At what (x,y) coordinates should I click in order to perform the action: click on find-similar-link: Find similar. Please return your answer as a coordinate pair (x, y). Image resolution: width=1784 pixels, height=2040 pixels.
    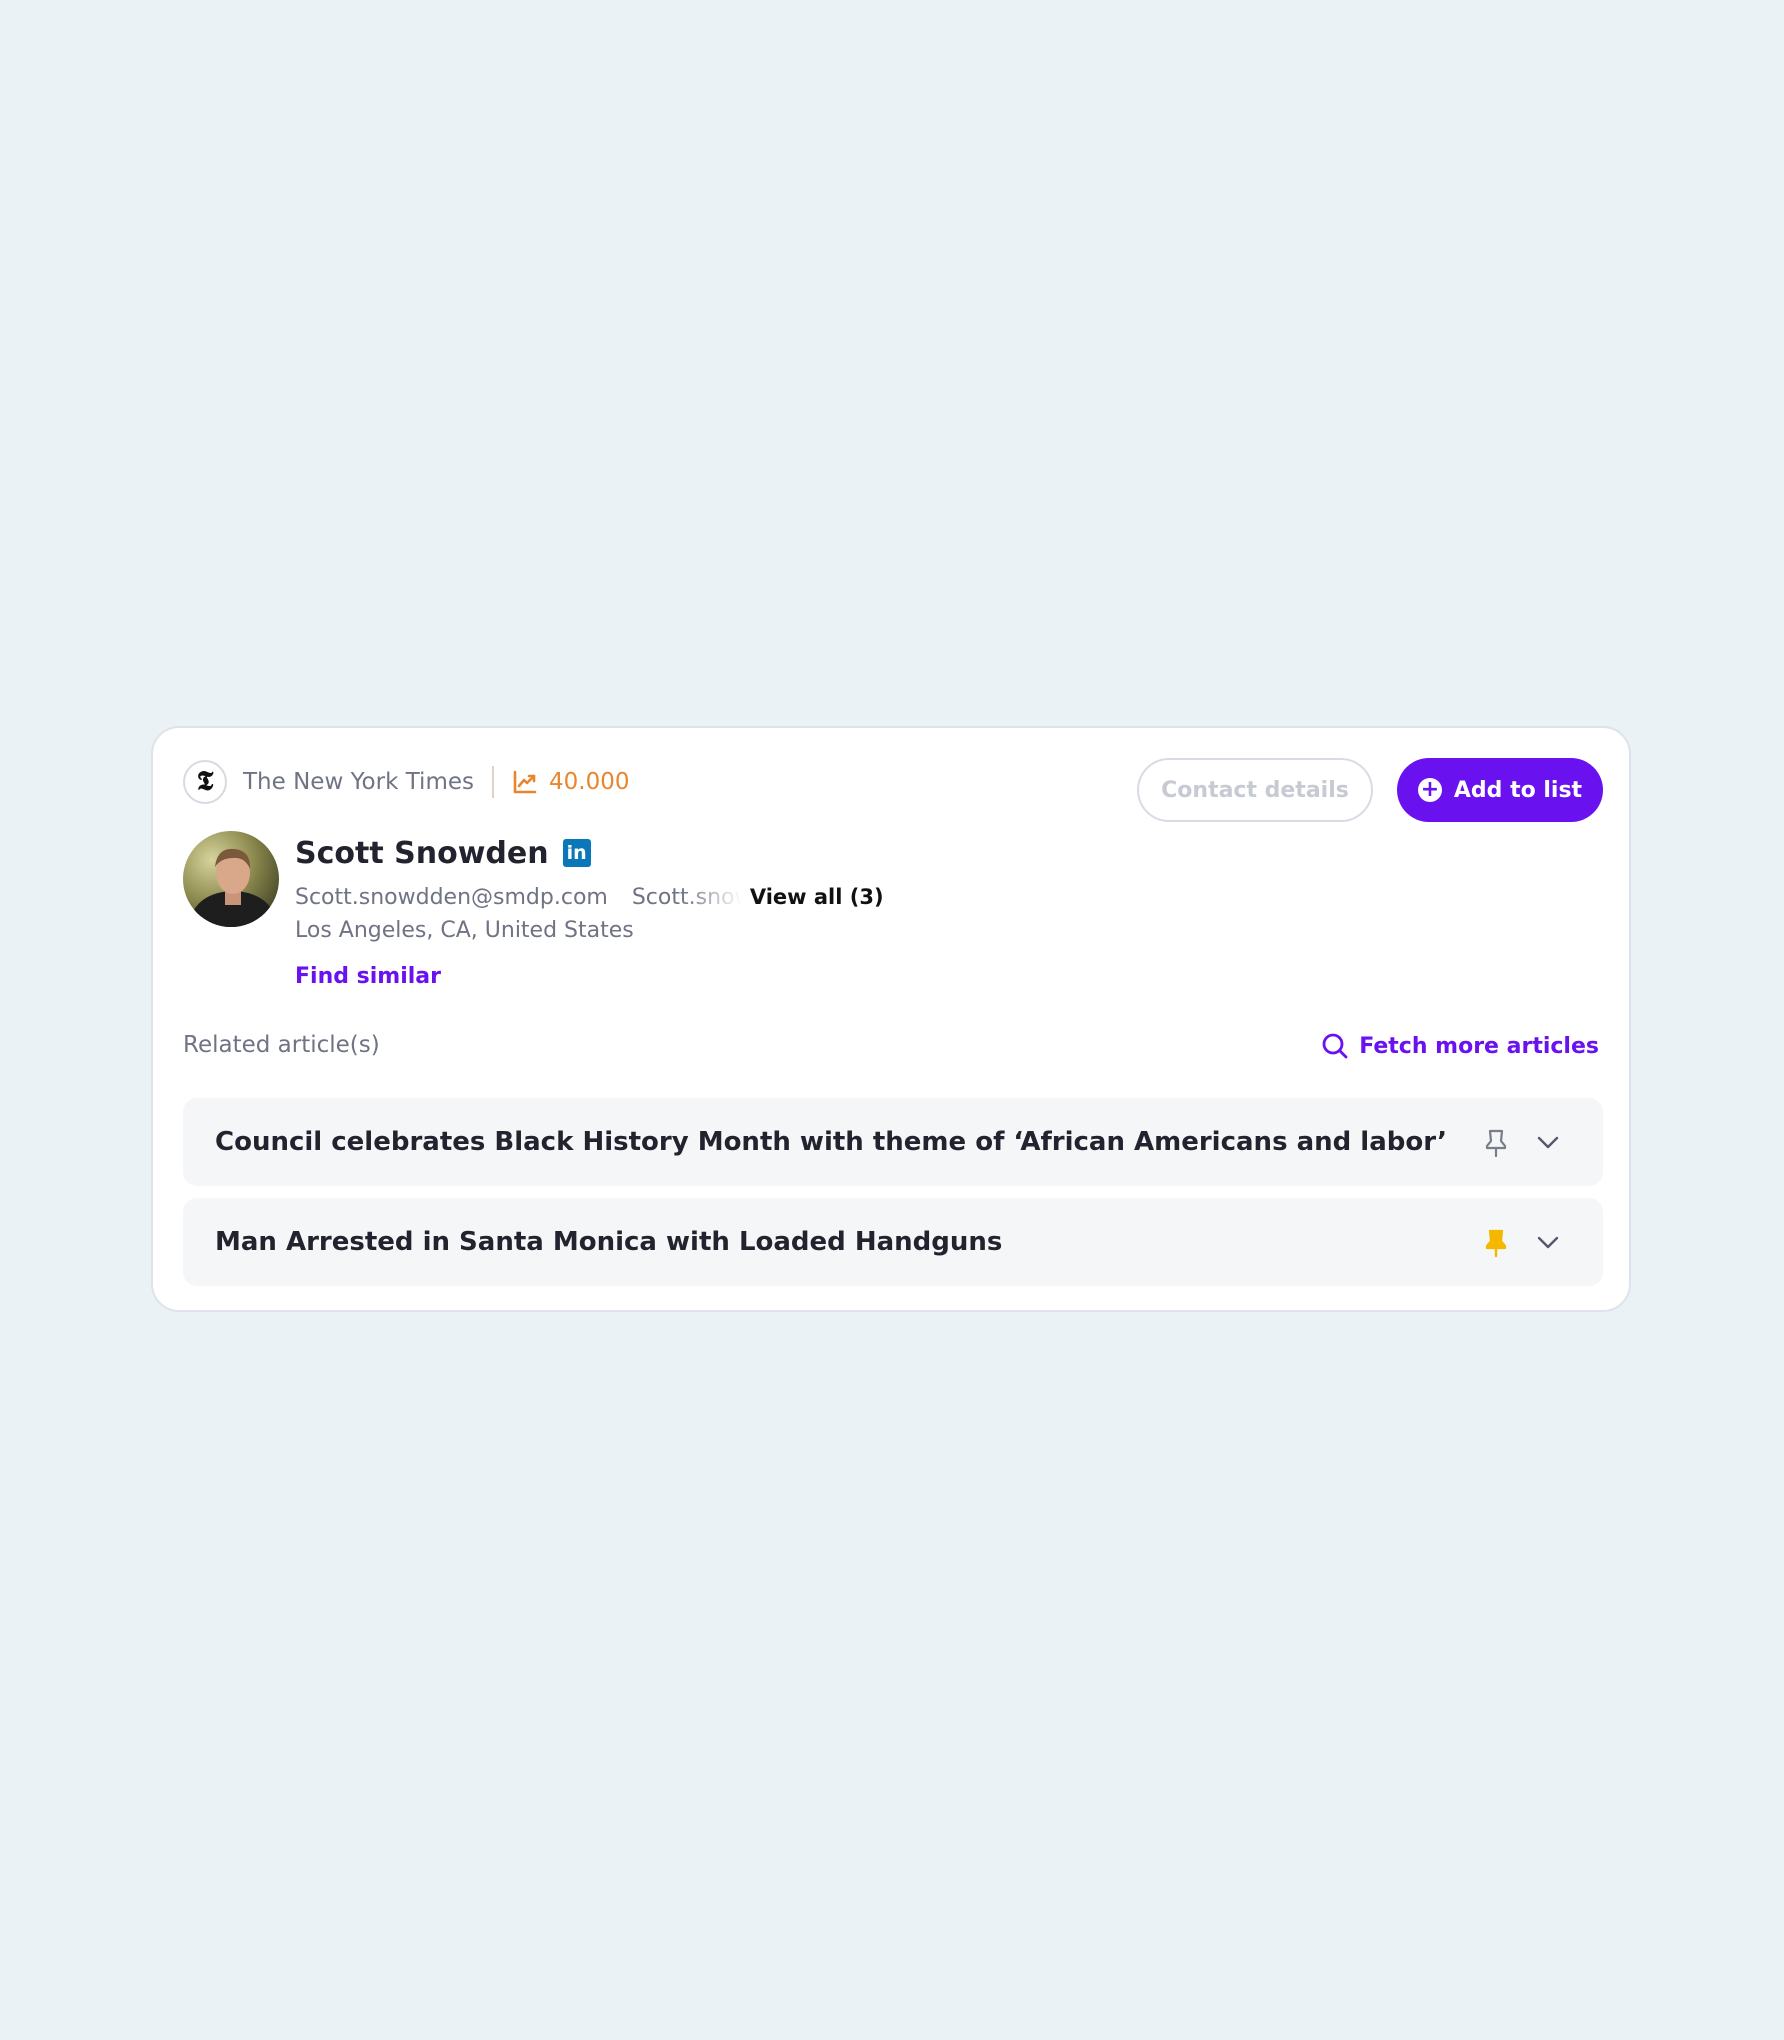
    Looking at the image, I should click on (368, 976).